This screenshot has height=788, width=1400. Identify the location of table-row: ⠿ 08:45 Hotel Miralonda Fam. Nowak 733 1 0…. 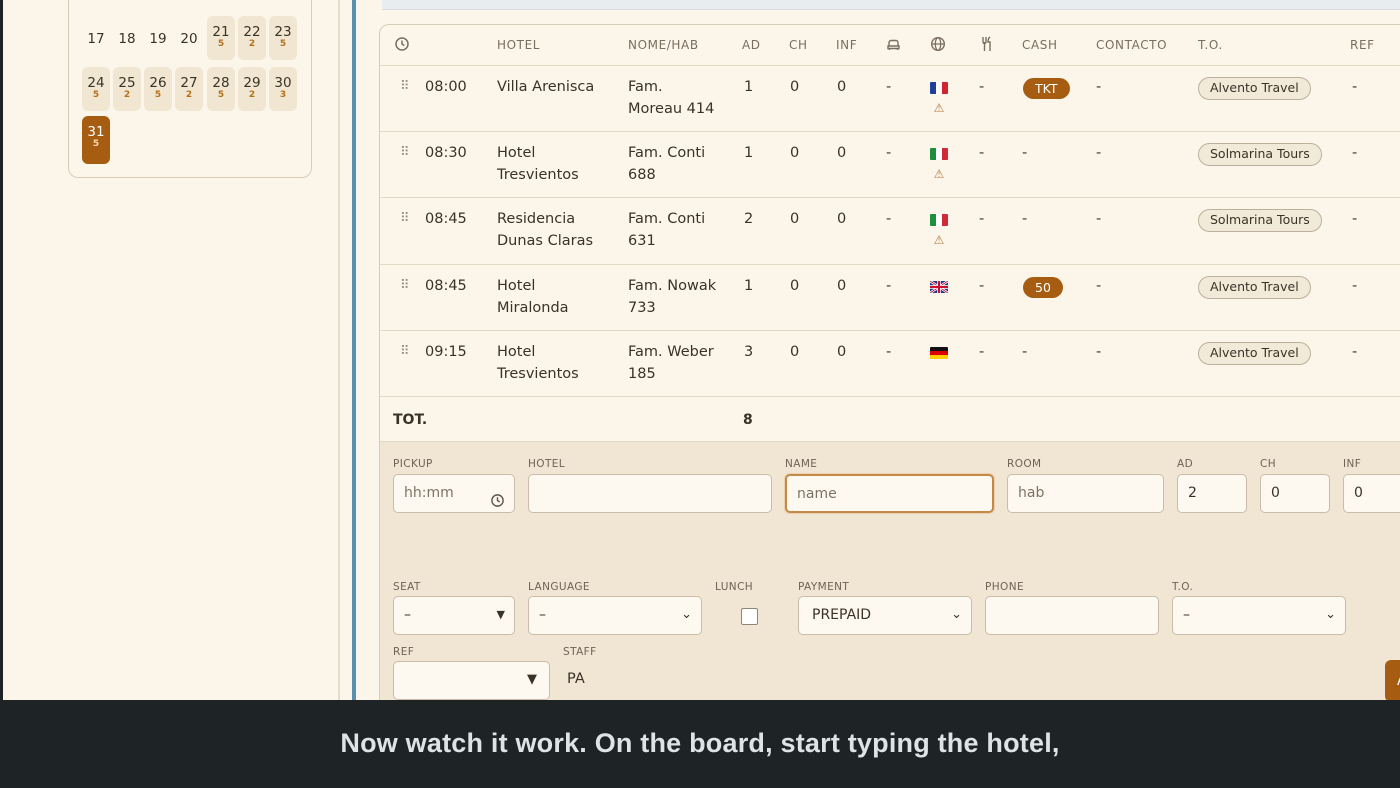
(890, 298).